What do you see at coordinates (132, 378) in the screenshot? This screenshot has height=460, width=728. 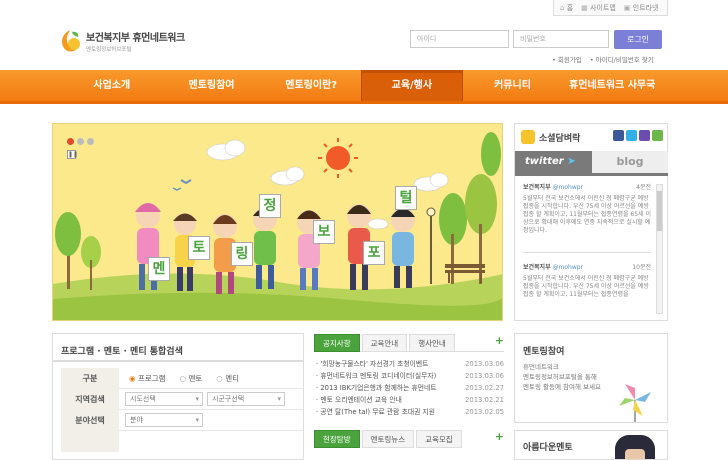 I see `radio-checked-icon: ◉` at bounding box center [132, 378].